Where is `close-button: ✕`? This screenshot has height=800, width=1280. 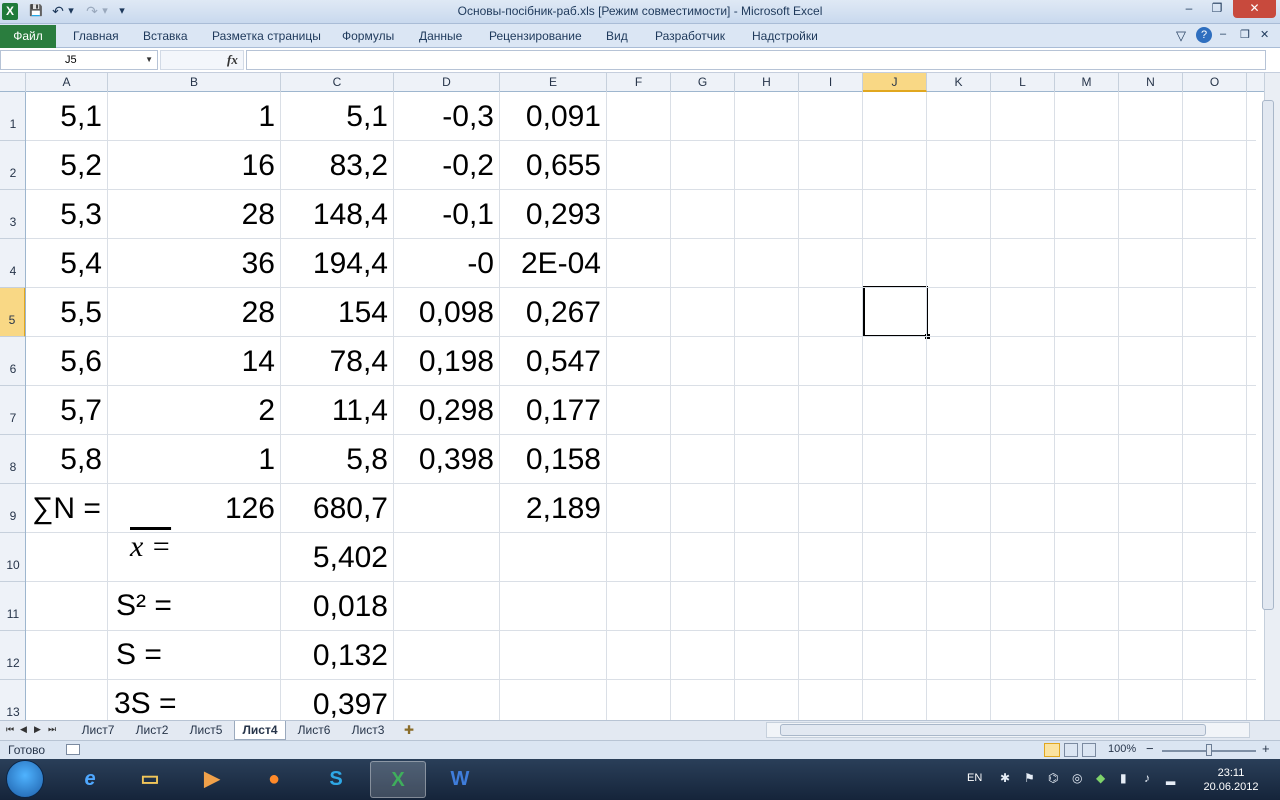
close-button: ✕ is located at coordinates (1254, 9).